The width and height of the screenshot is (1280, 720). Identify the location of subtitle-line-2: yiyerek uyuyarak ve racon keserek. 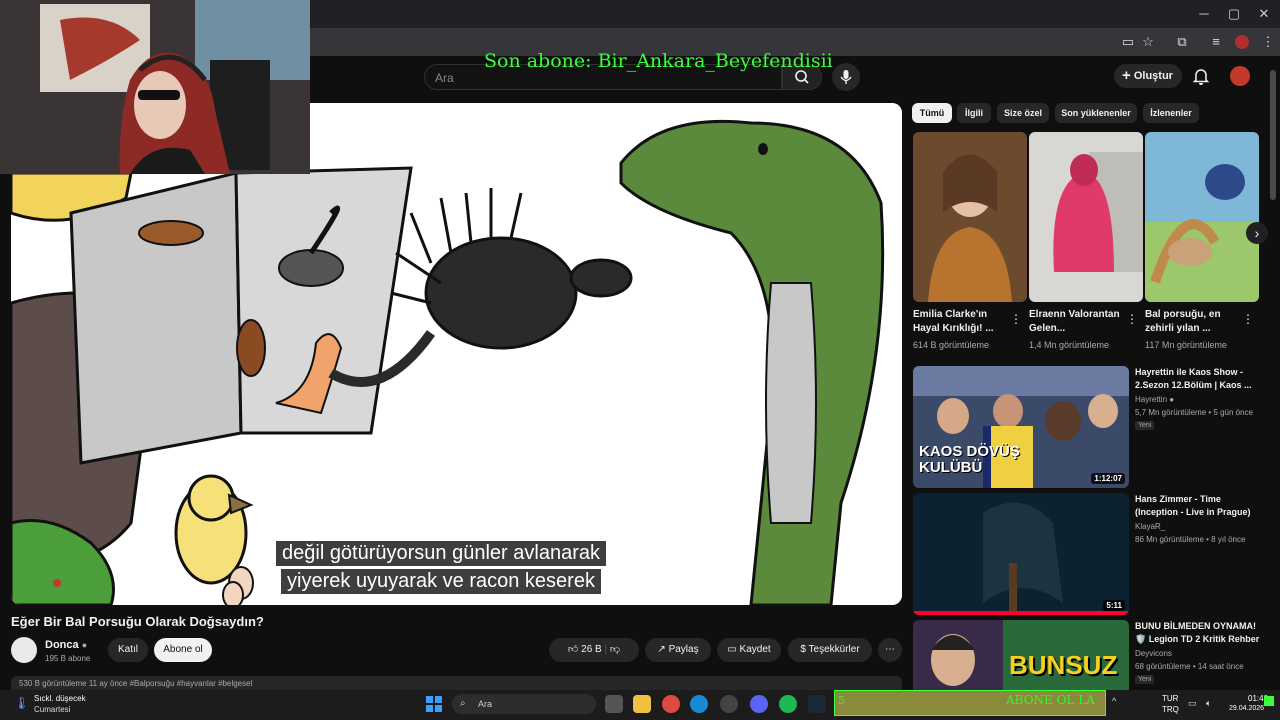
(441, 581).